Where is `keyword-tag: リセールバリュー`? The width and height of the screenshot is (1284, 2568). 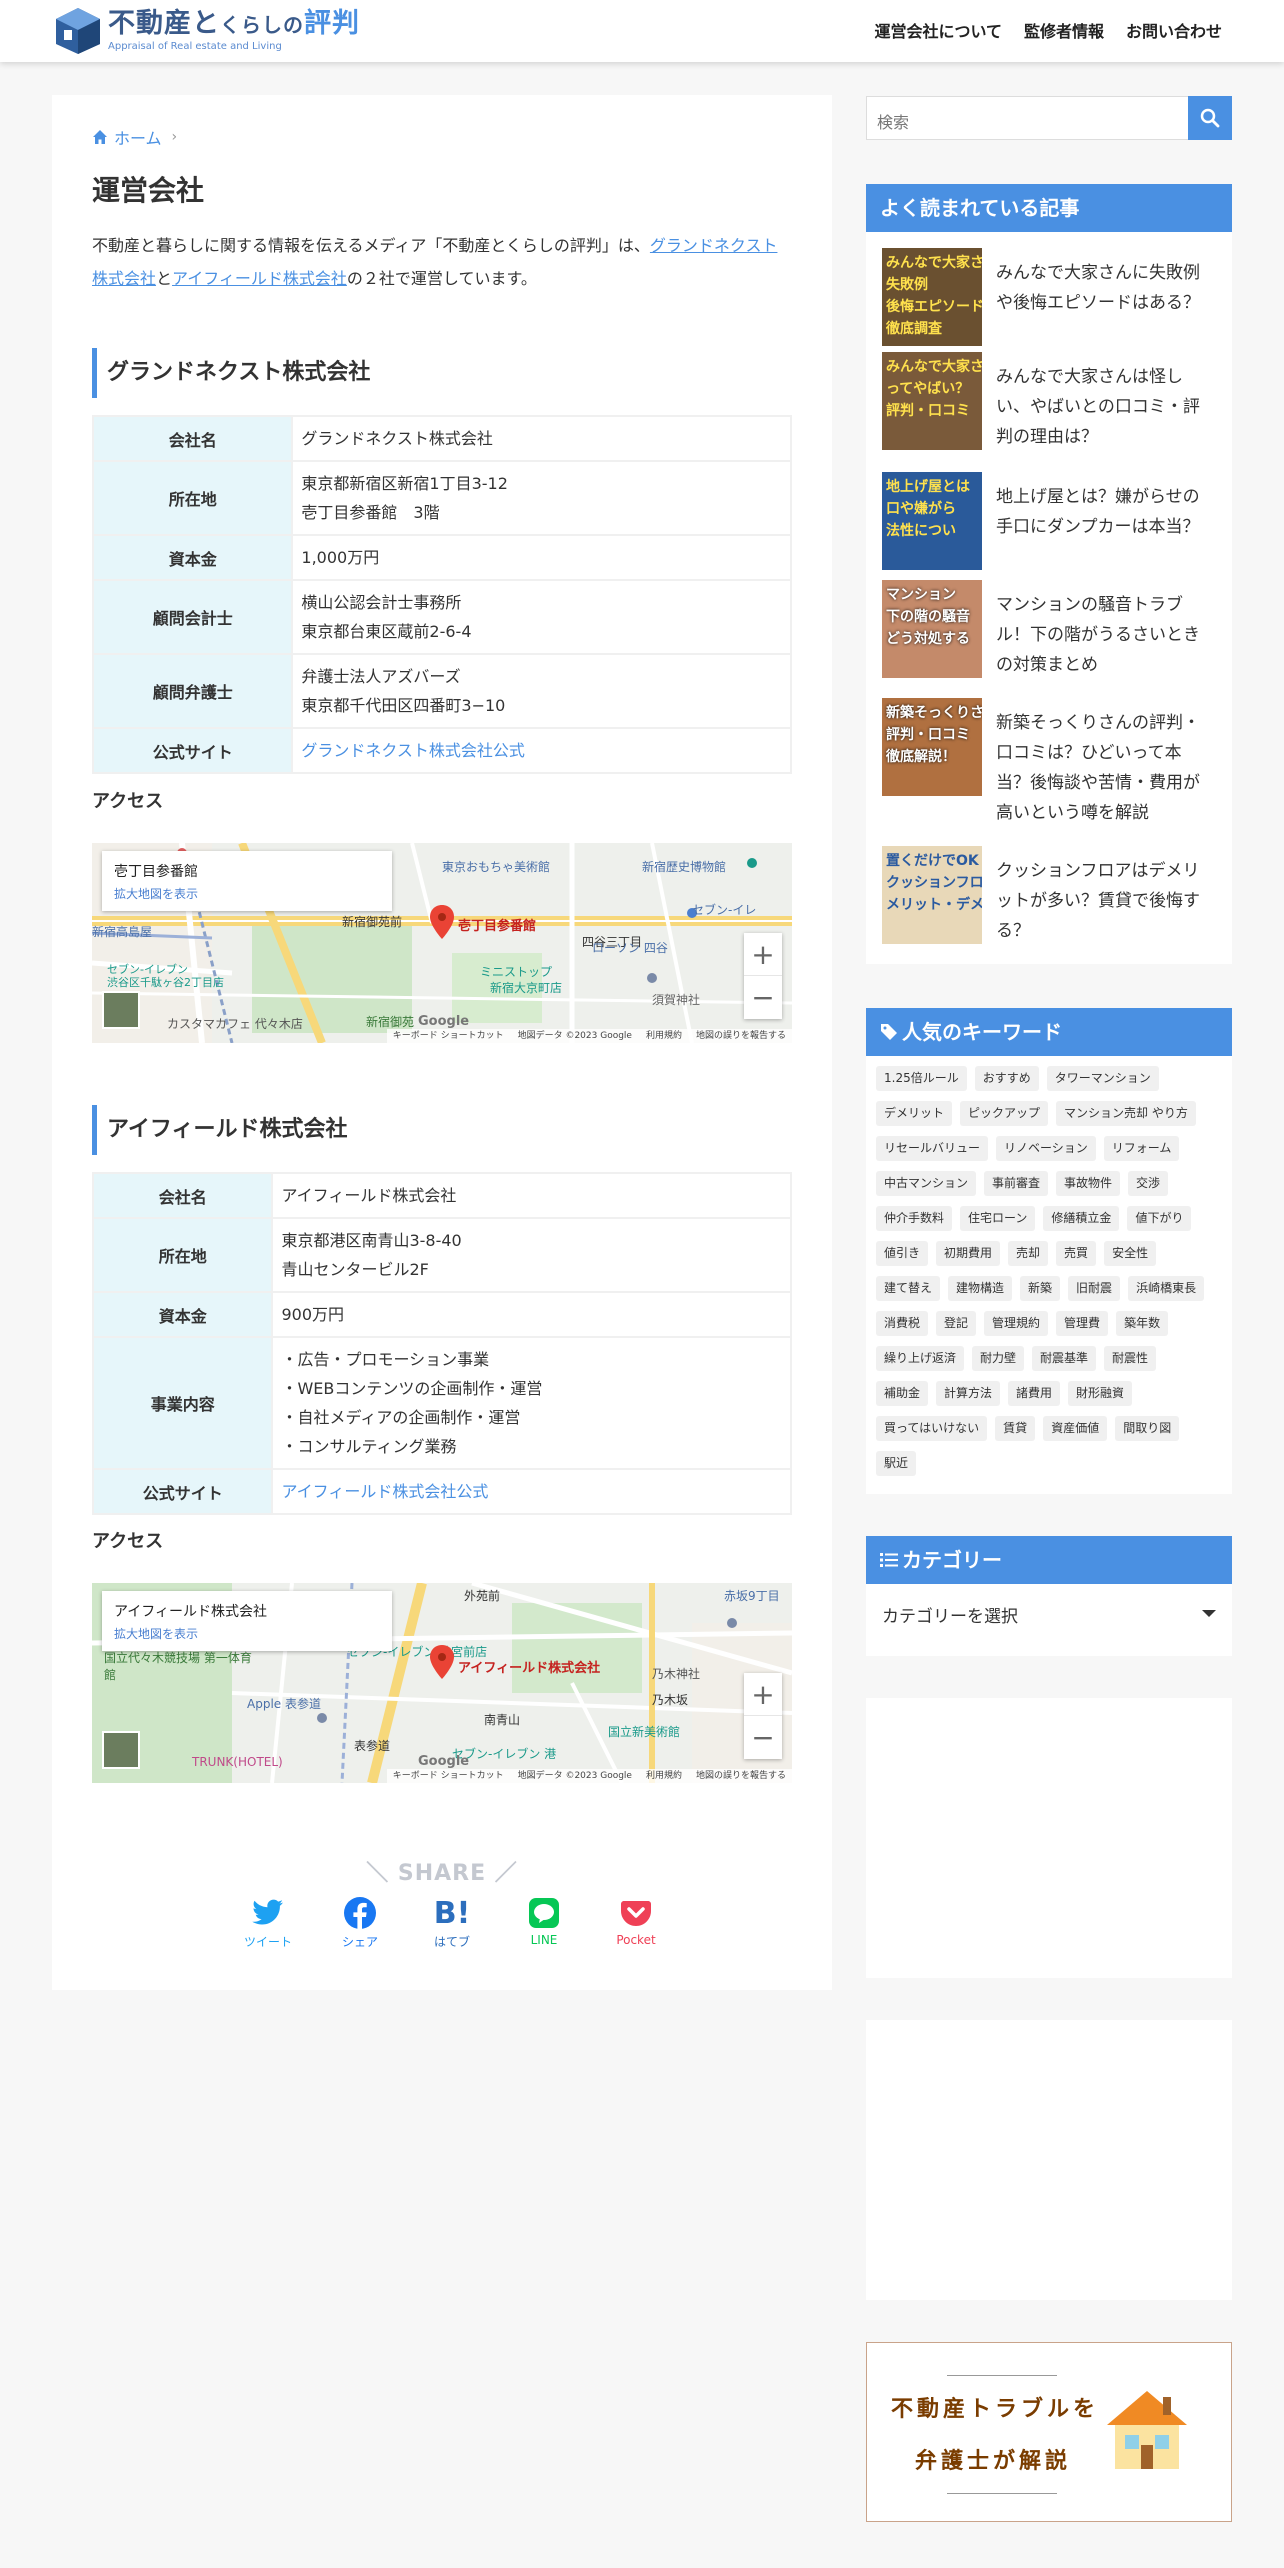 keyword-tag: リセールバリュー is located at coordinates (932, 1148).